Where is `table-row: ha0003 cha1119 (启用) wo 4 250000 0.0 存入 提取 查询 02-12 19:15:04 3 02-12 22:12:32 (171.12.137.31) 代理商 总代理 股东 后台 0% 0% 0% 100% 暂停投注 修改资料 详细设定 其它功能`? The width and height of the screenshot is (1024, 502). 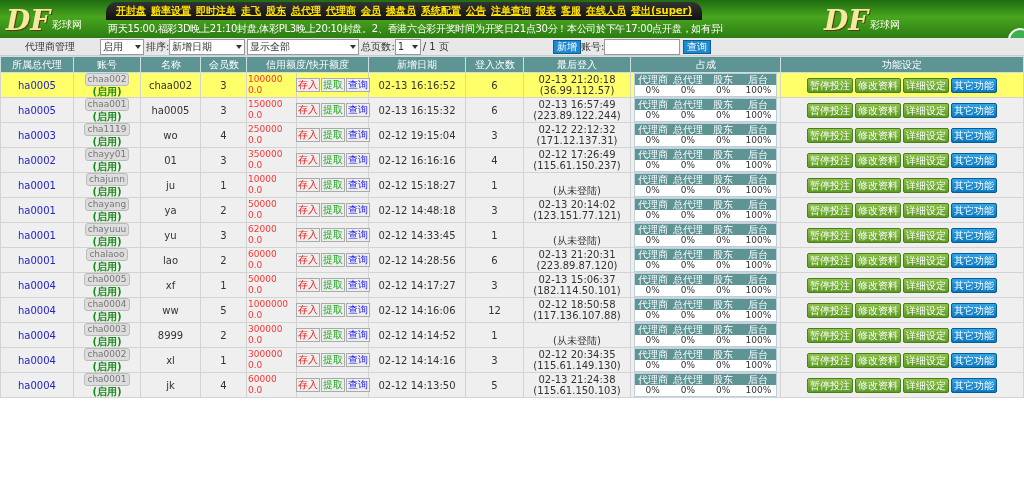
table-row: ha0003 cha1119 (启用) wo 4 250000 0.0 存入 提取 查询 02-12 19:15:04 3 02-12 22:12:32 (171.12.137.31) 代理商 总代理 股东 后台 0% 0% 0% 100% 暂停投注 修改资料 详细设定 其它功能 is located at coordinates (512, 135).